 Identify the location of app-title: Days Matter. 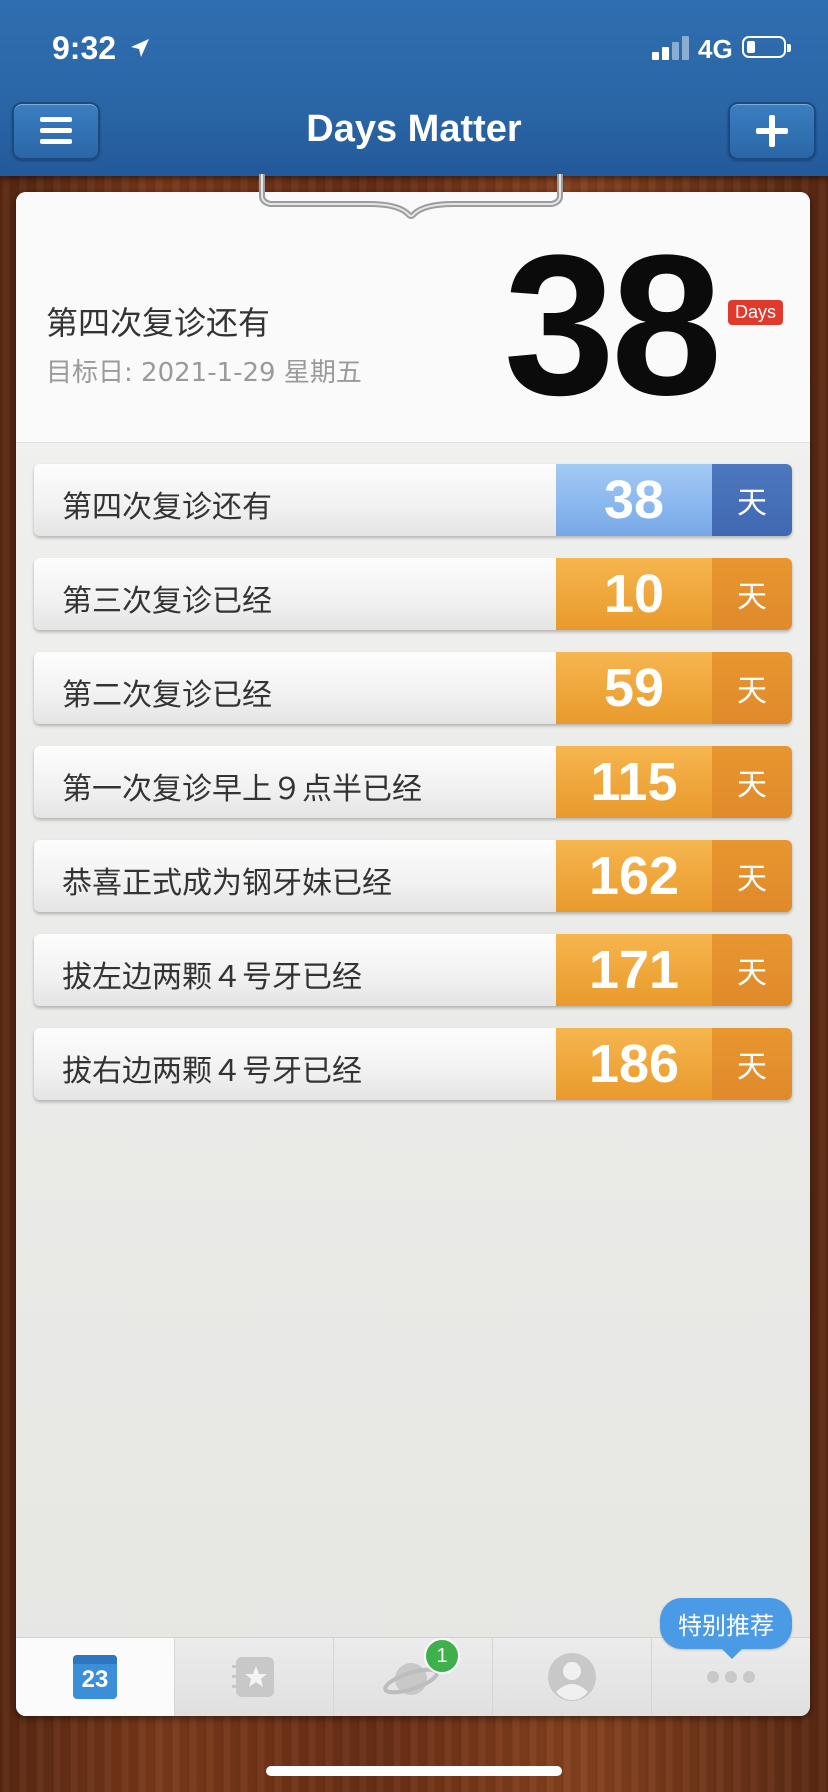
(414, 129).